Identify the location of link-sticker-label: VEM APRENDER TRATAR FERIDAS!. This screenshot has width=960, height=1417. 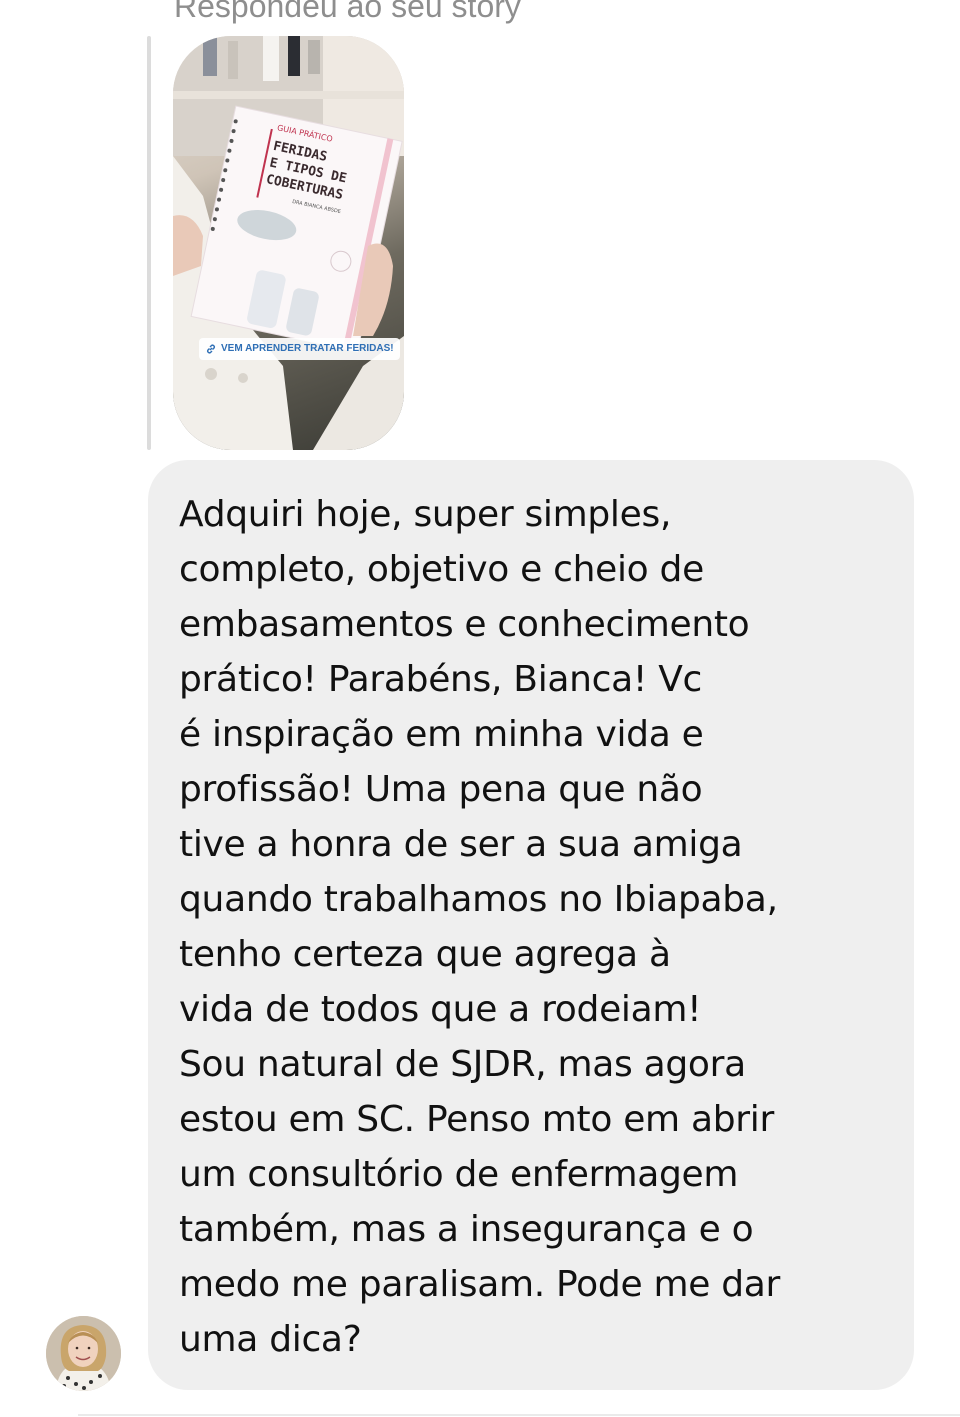
(307, 348).